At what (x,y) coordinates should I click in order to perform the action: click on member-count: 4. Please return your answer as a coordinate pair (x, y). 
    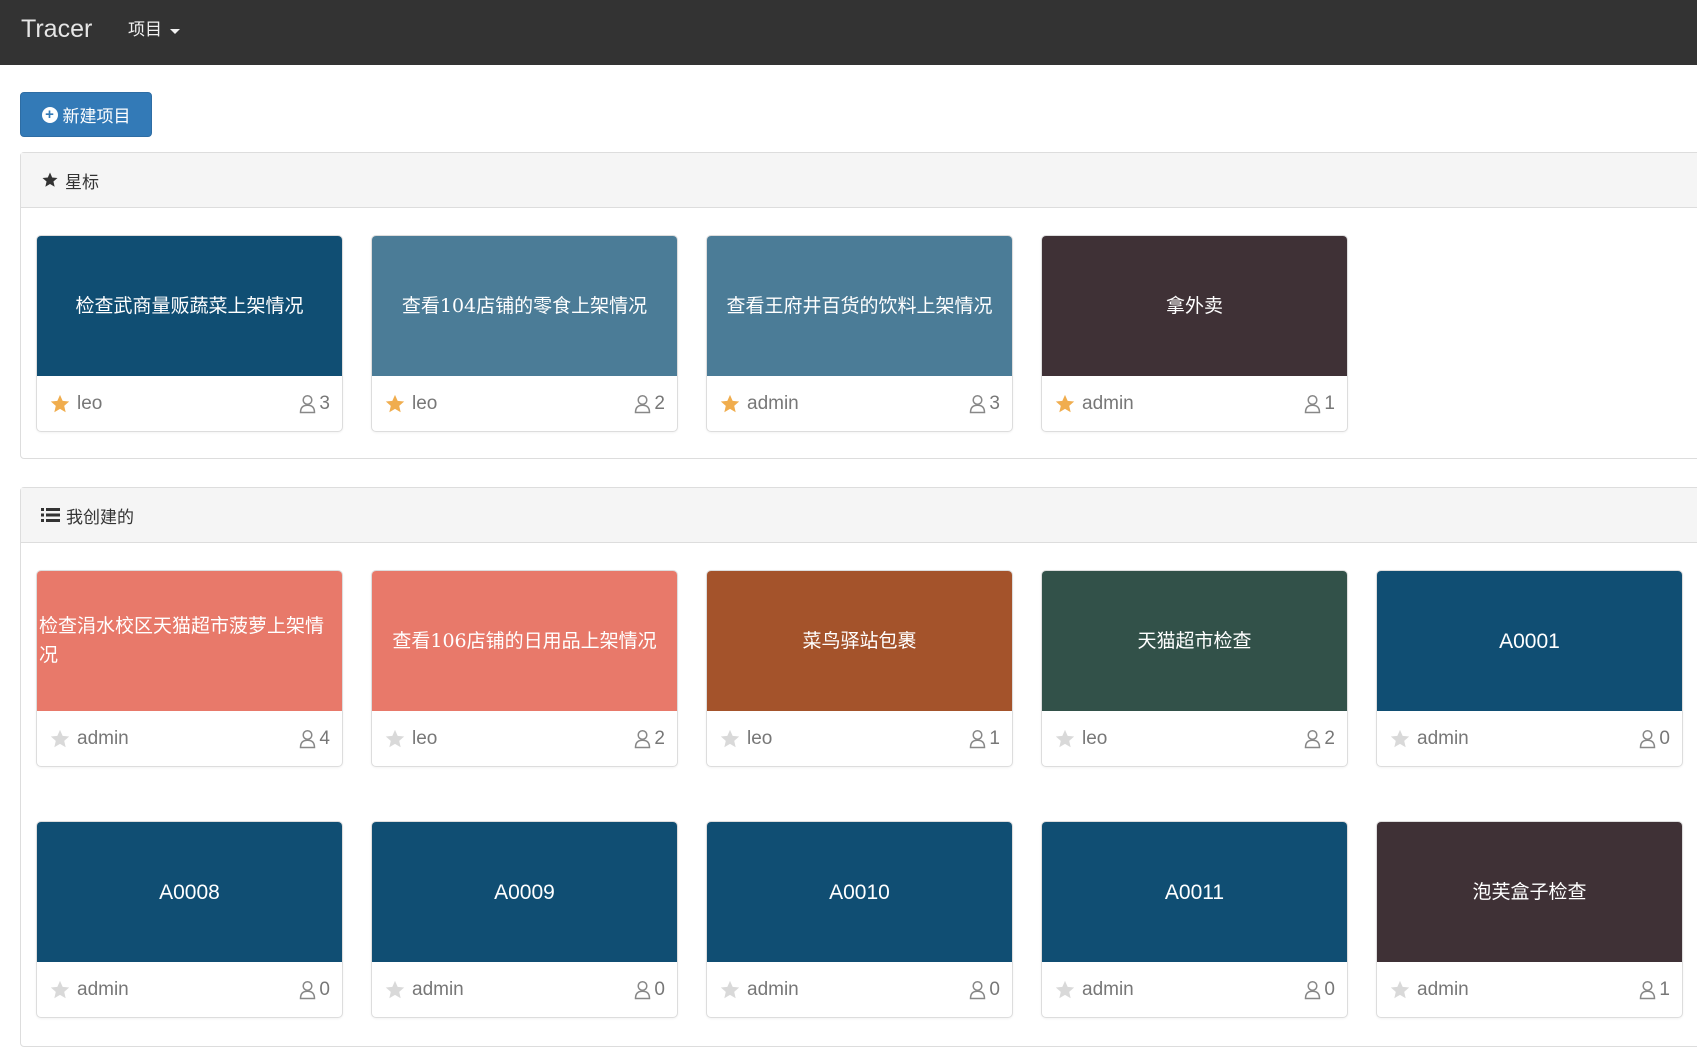
    Looking at the image, I should click on (314, 739).